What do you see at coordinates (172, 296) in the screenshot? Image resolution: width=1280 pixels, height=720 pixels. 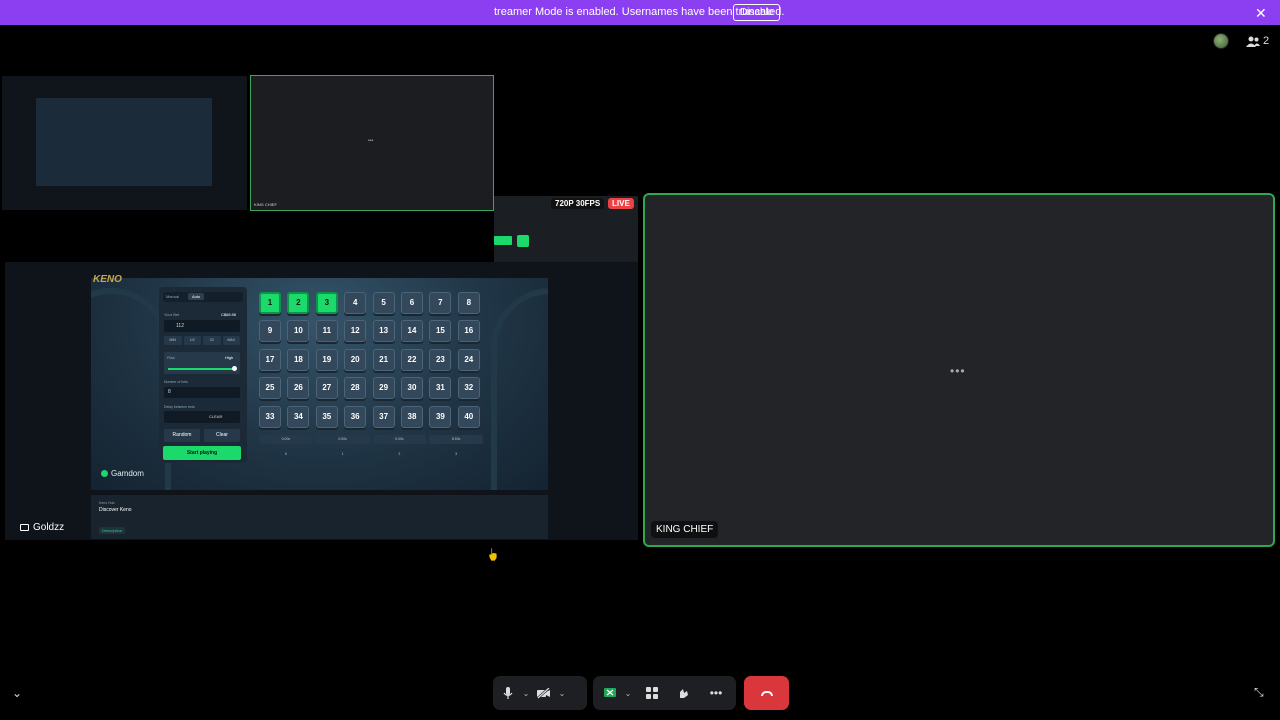 I see `tab-manual: Manual` at bounding box center [172, 296].